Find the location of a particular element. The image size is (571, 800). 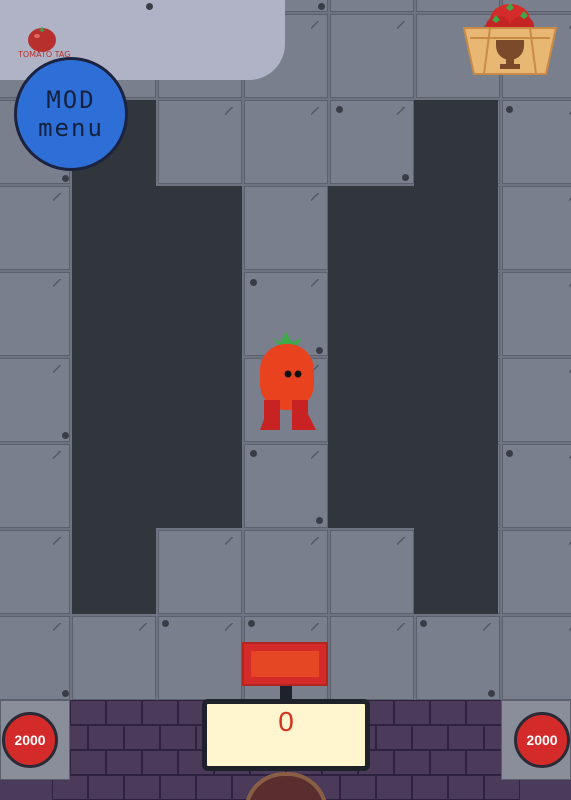

pit-left is located at coordinates (114, 357).